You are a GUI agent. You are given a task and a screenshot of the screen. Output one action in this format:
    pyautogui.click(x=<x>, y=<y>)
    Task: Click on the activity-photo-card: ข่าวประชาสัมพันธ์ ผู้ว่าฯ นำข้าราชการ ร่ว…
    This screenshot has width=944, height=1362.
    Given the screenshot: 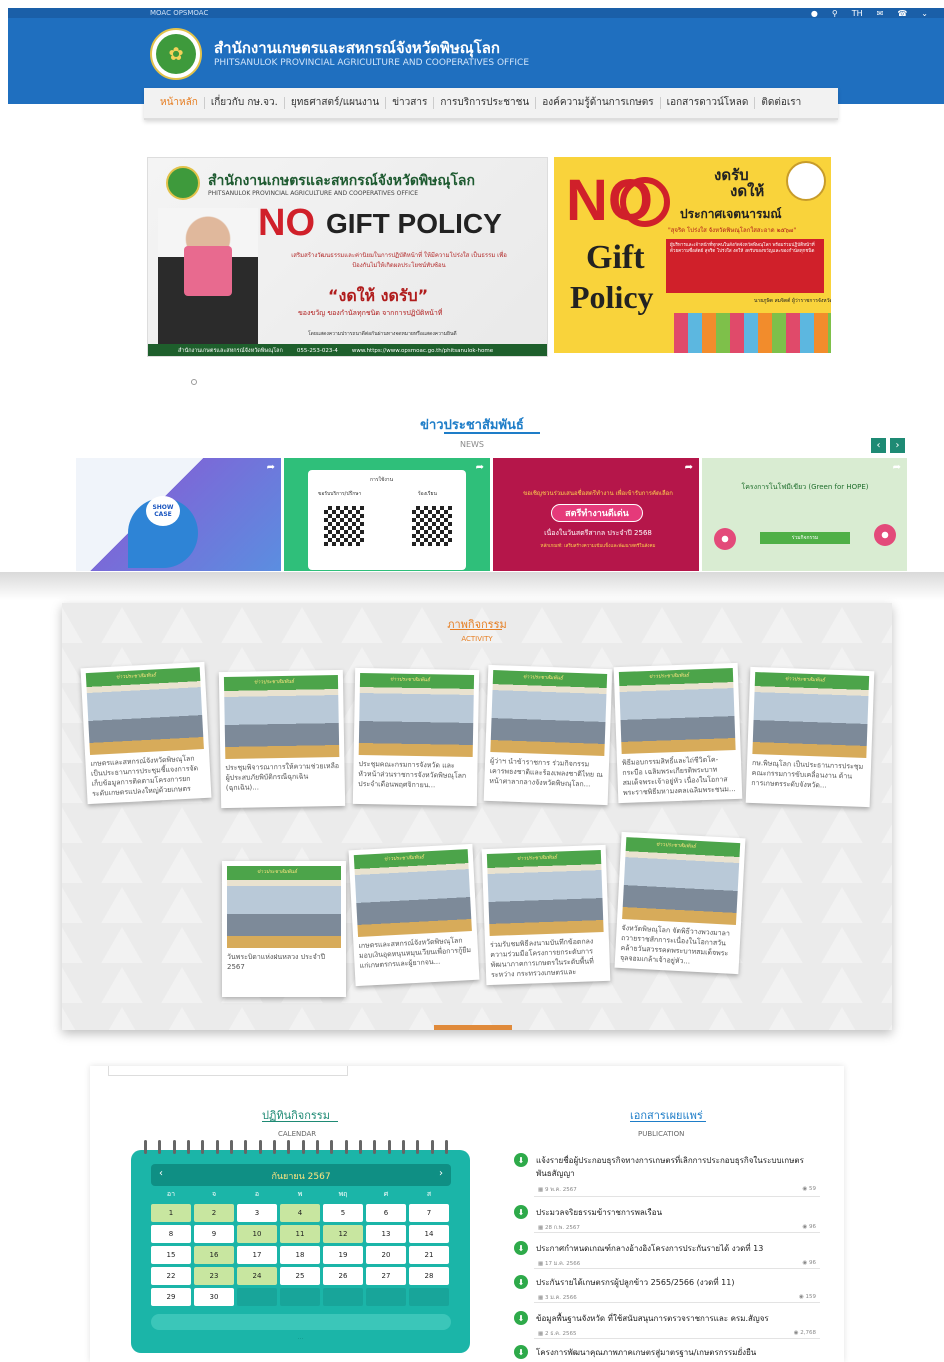 What is the action you would take?
    pyautogui.click(x=548, y=735)
    